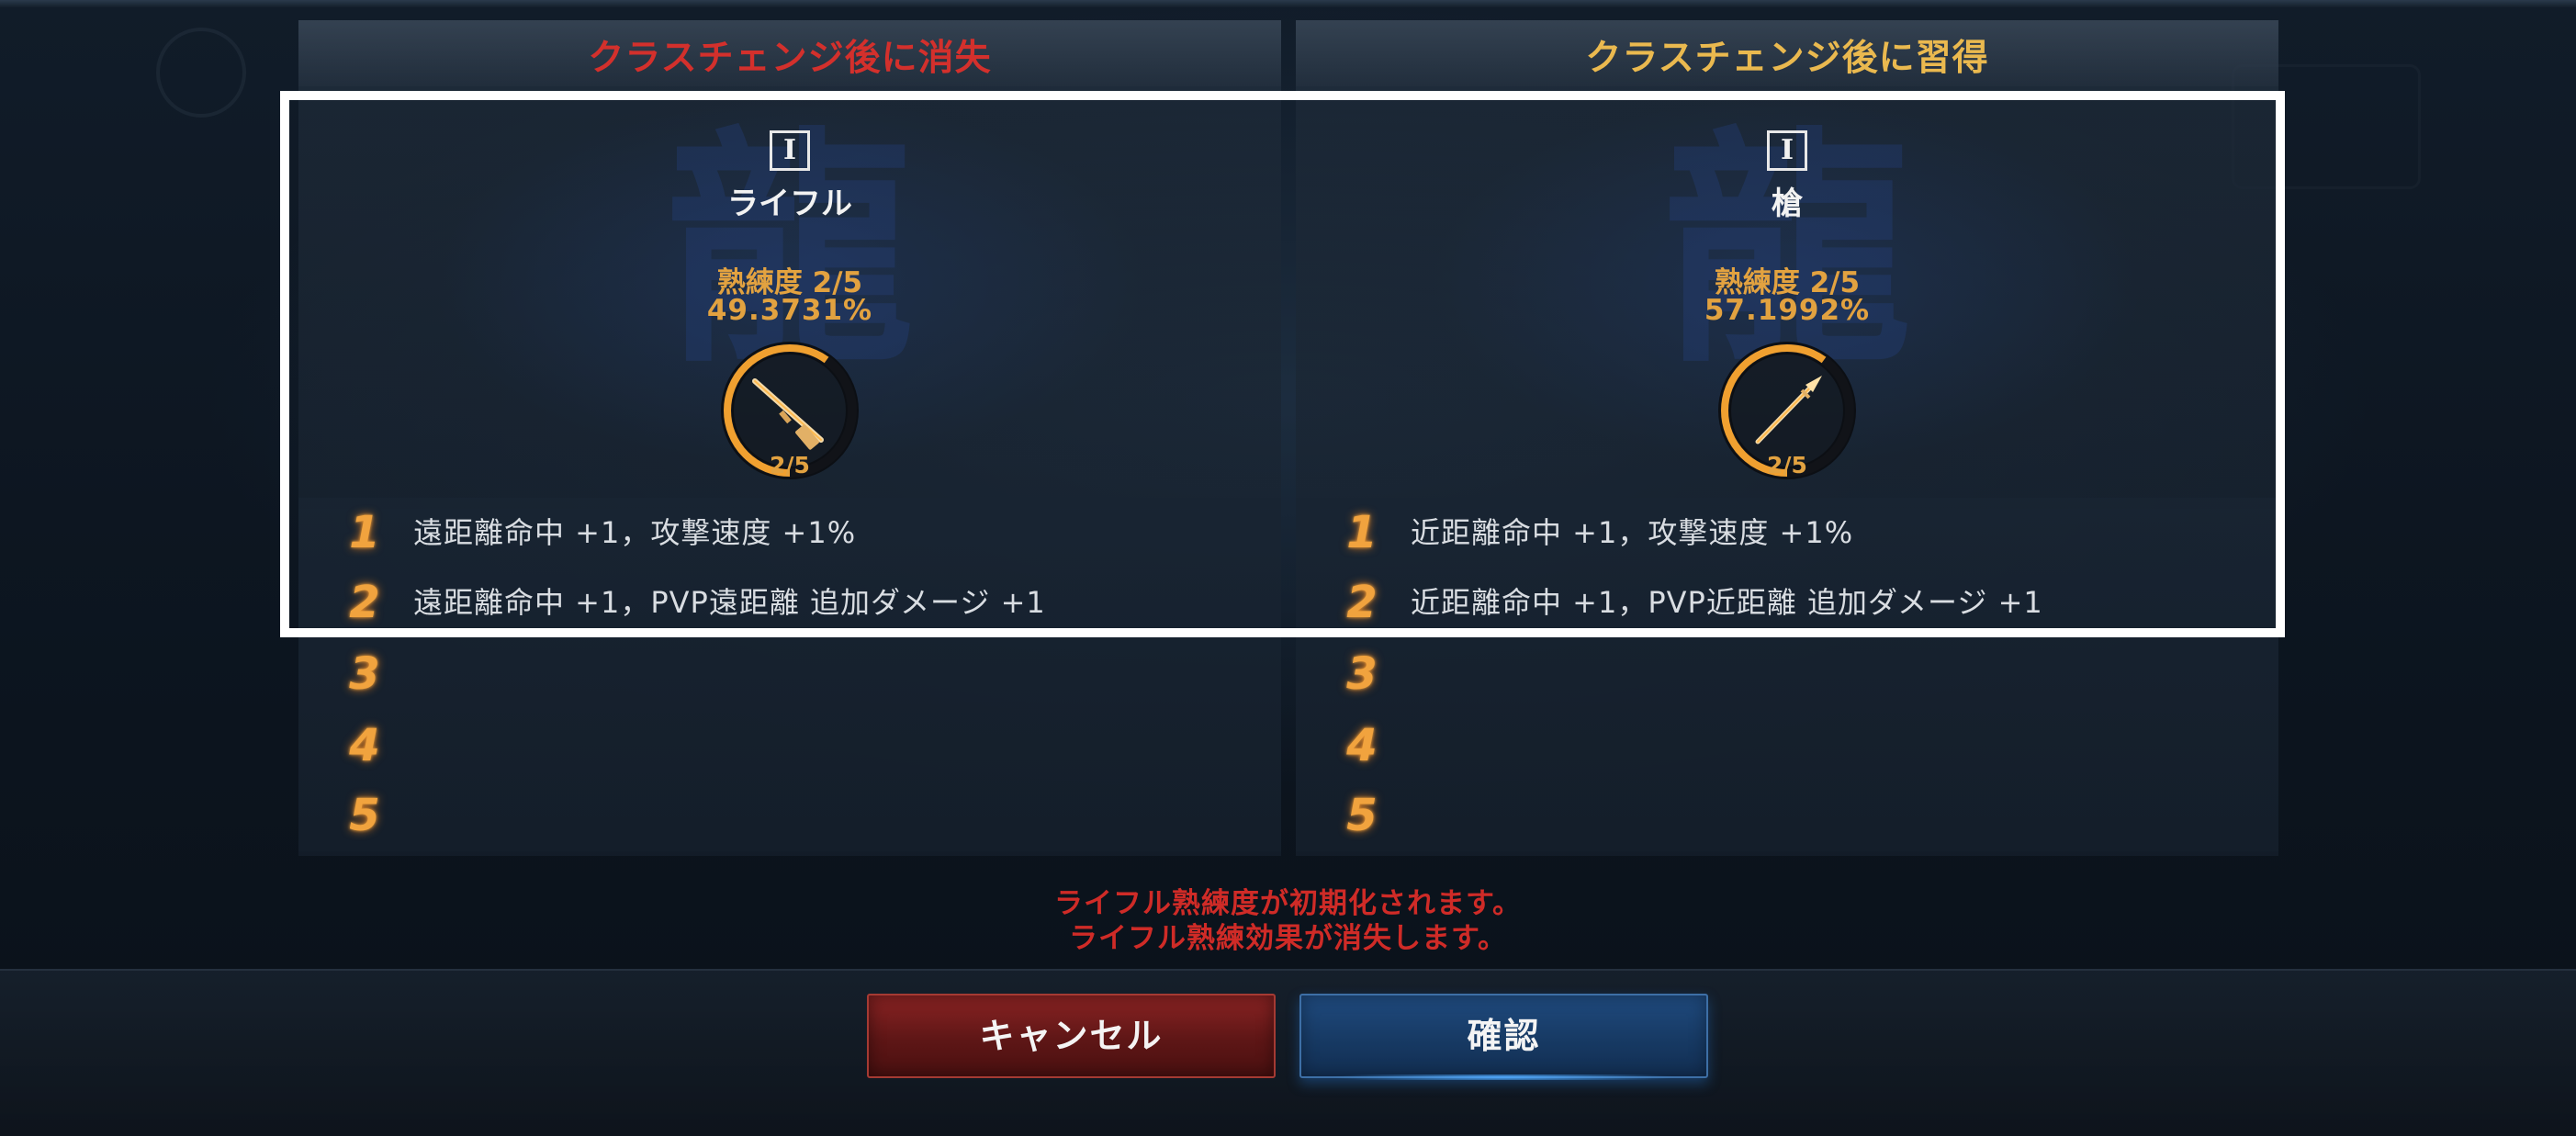 The height and width of the screenshot is (1136, 2576). Describe the element at coordinates (1288, 938) in the screenshot. I see `warning-message: ライフル熟練効果が消失します。` at that location.